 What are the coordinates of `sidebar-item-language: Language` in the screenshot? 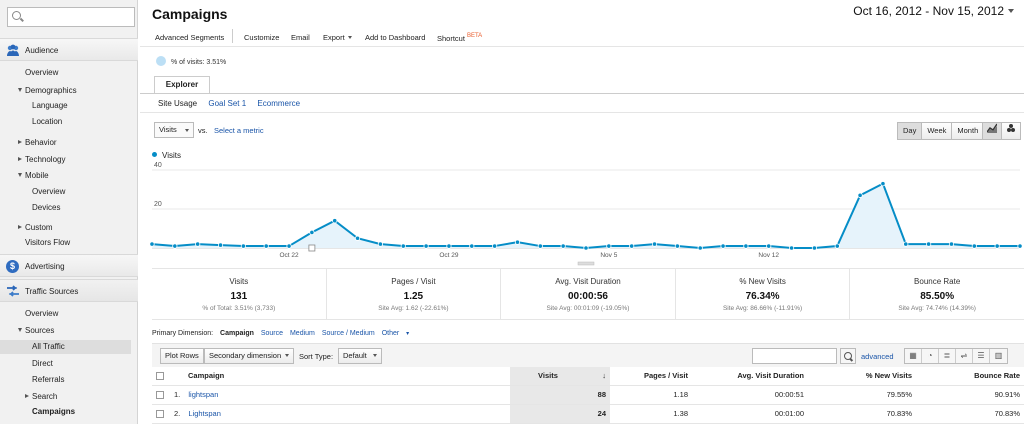 It's located at (65, 106).